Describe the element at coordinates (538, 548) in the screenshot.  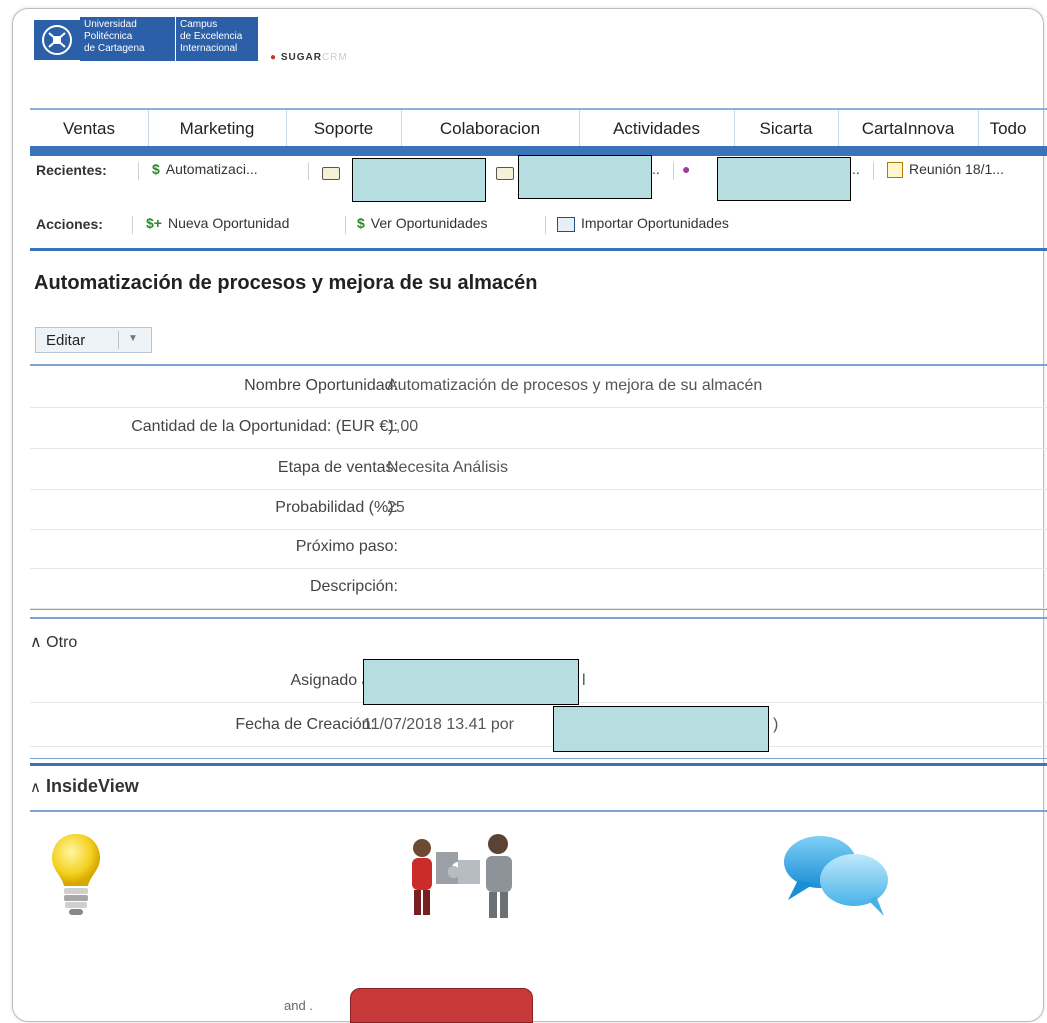
I see `field-row-next-step: Próximo paso:` at that location.